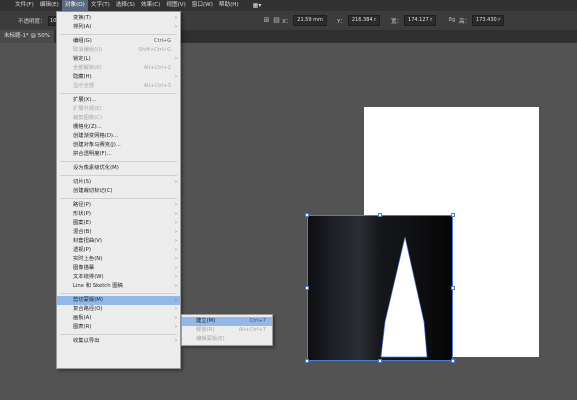 The height and width of the screenshot is (400, 577). Describe the element at coordinates (380, 215) in the screenshot. I see `resize-handle-top` at that location.